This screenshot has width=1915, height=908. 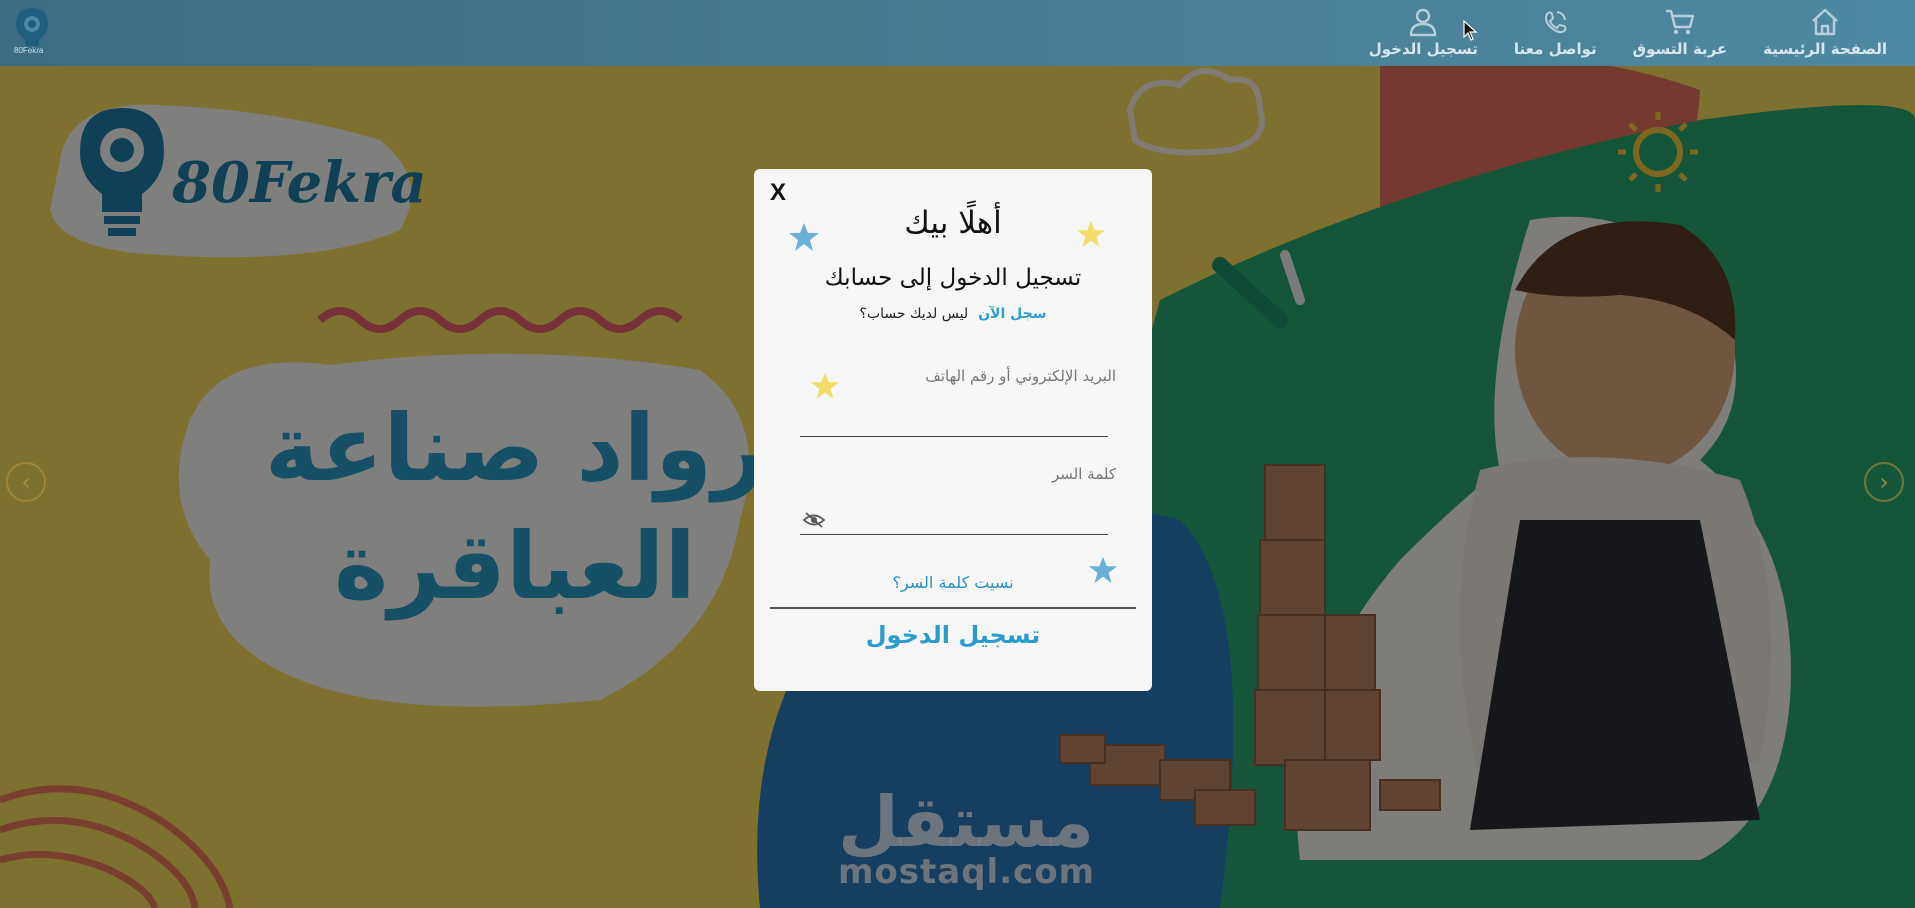 I want to click on nav-item-home: الصفحة الرئيسية, so click(x=1825, y=33).